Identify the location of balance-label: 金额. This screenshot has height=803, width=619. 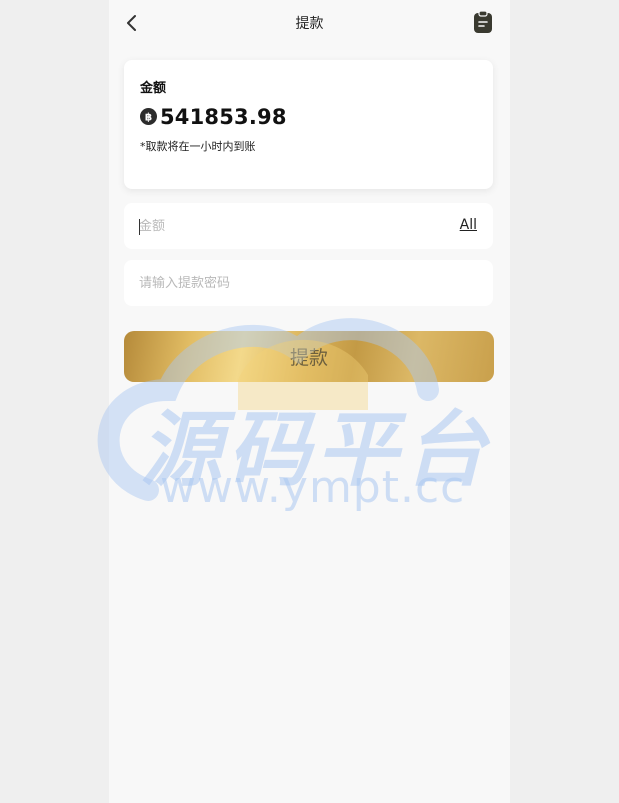
(153, 88).